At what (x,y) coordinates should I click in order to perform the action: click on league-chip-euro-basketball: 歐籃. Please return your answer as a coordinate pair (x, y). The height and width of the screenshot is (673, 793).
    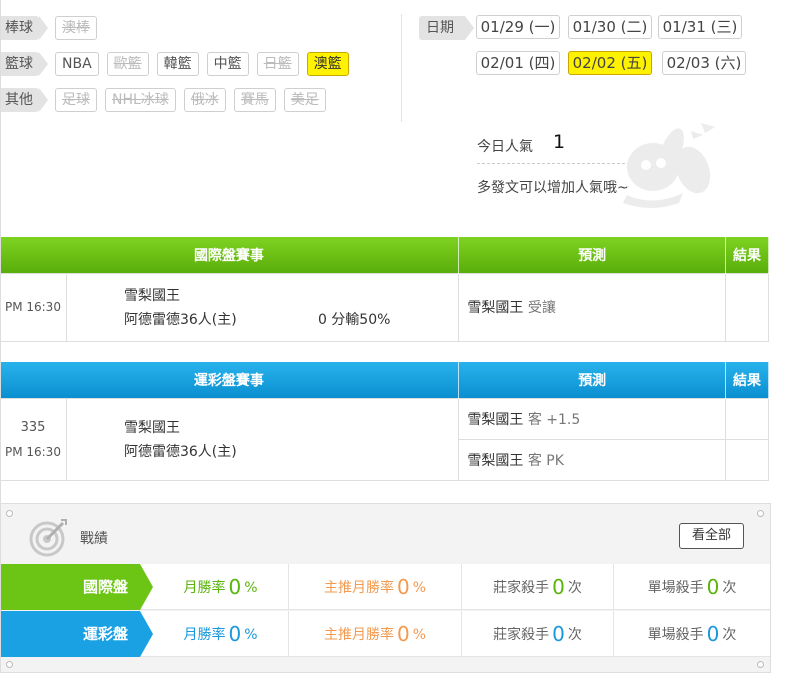
    Looking at the image, I should click on (127, 64).